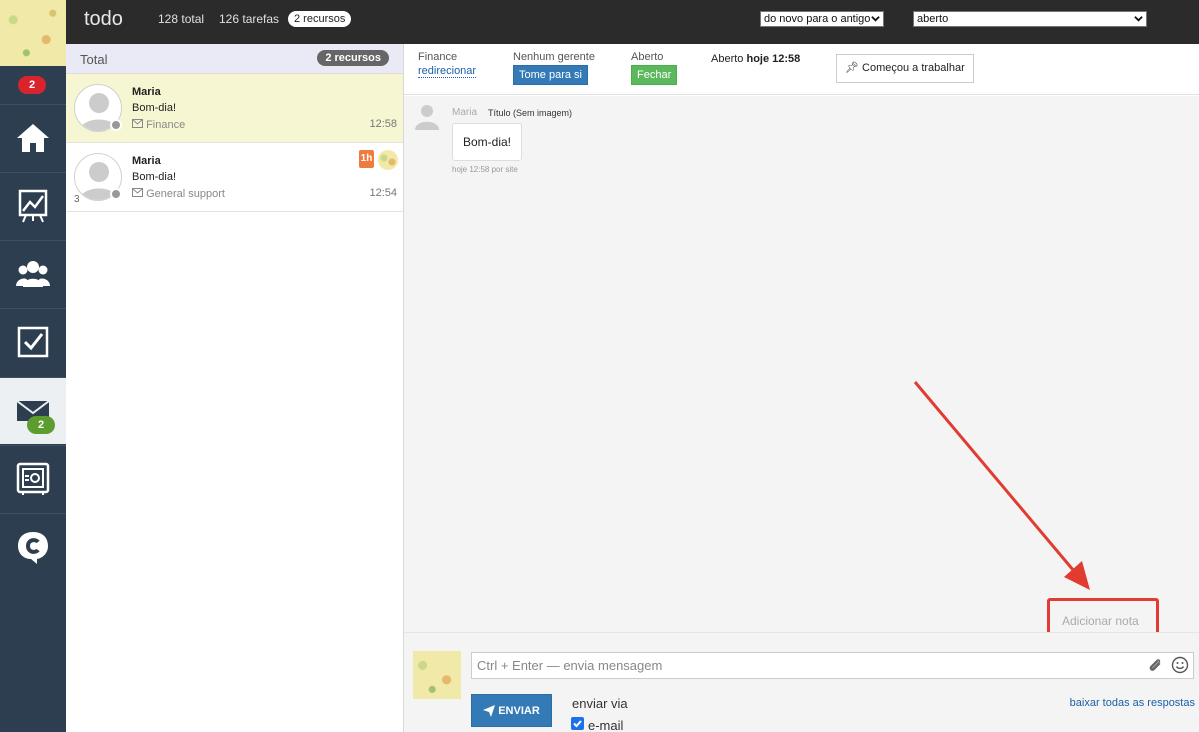  I want to click on home-icon, so click(33, 138).